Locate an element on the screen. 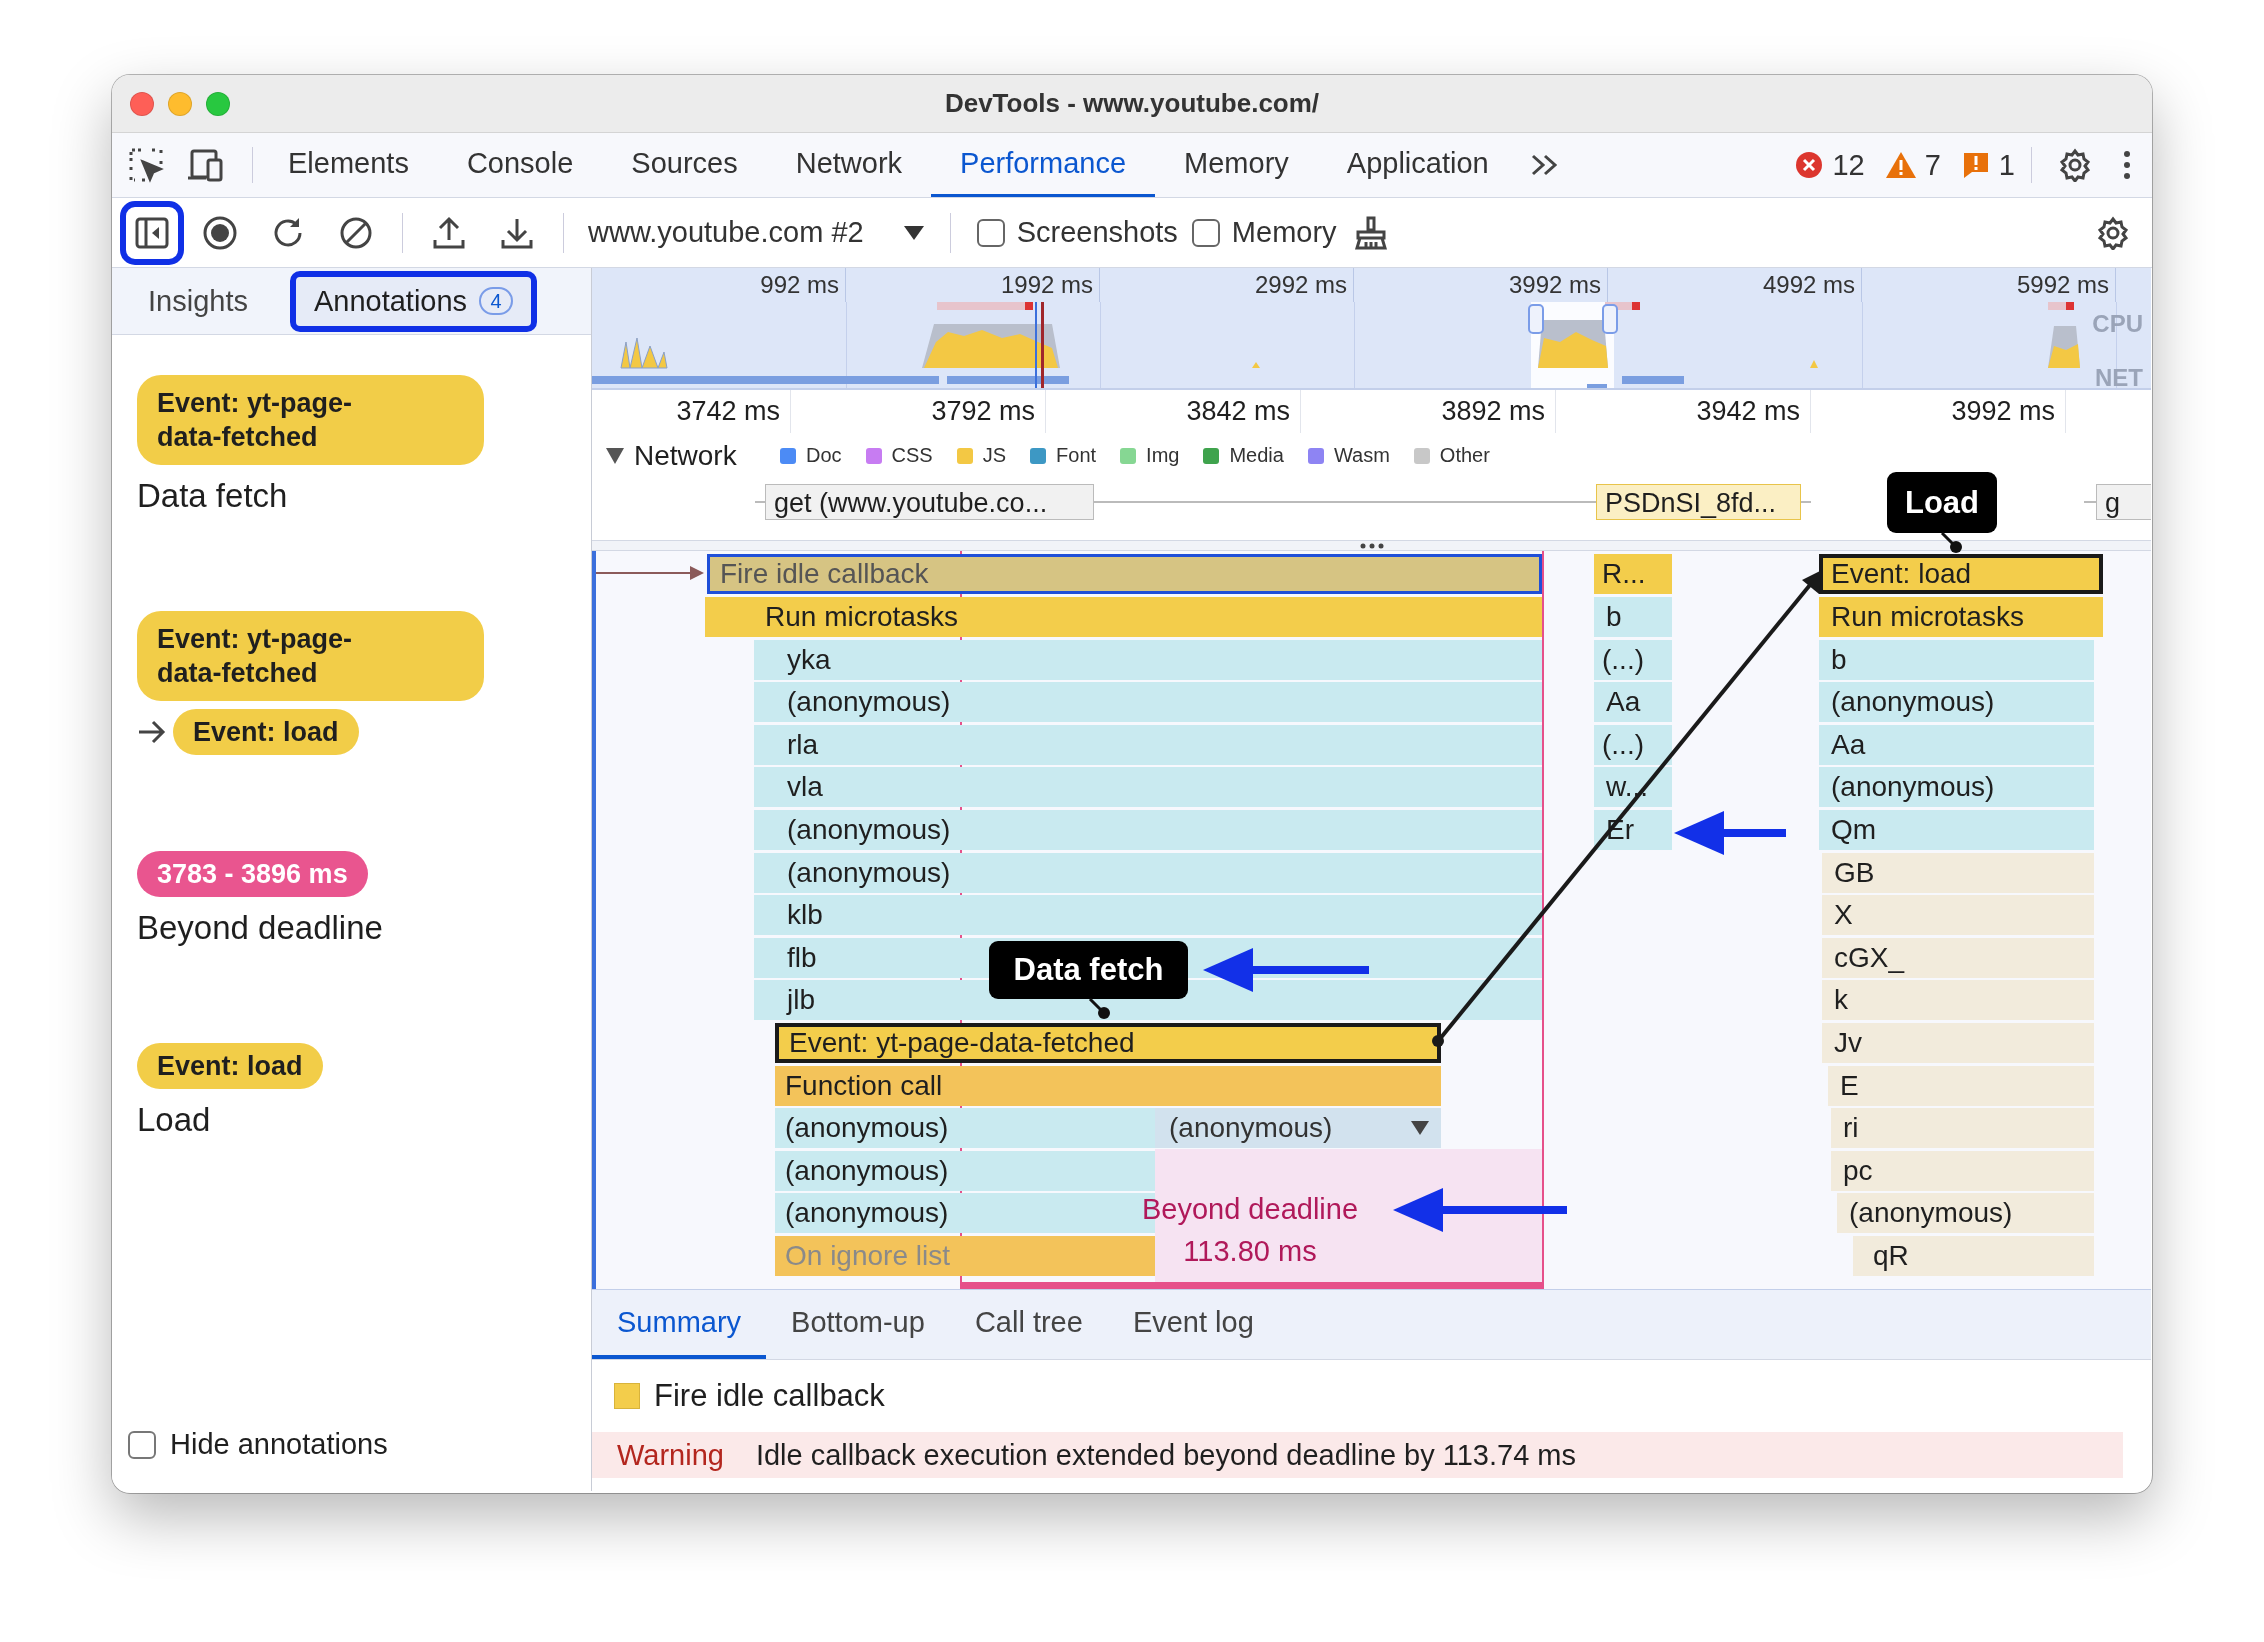  close-button is located at coordinates (142, 103).